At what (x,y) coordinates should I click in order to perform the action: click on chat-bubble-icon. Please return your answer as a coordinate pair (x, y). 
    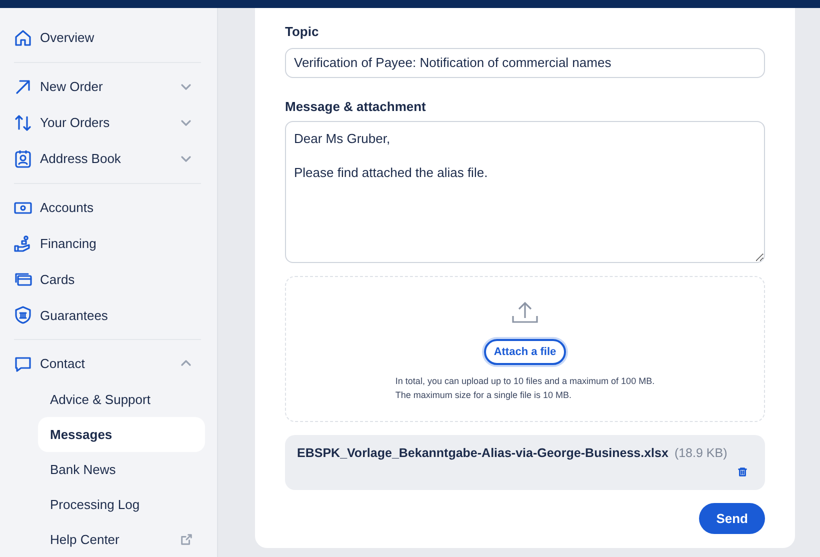
    Looking at the image, I should click on (23, 364).